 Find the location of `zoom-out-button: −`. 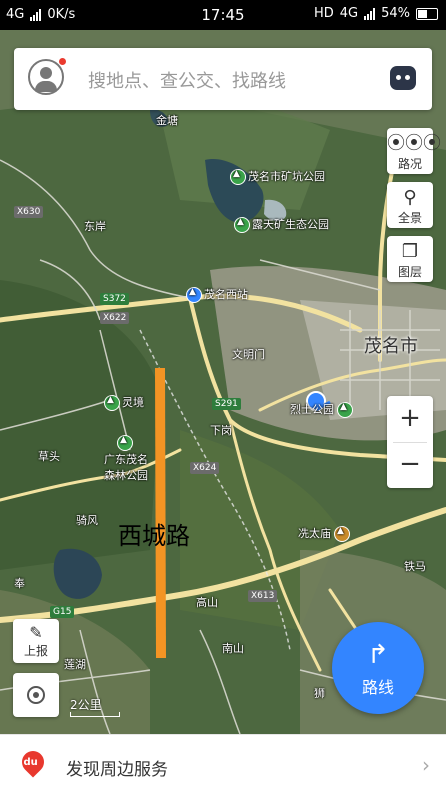

zoom-out-button: − is located at coordinates (410, 465).